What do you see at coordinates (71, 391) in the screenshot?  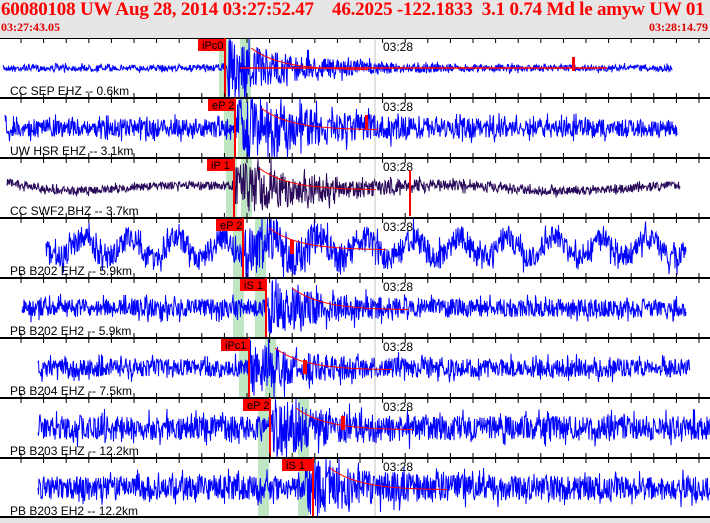 I see `channel-label: PB B204 EHZ -- 7.5km` at bounding box center [71, 391].